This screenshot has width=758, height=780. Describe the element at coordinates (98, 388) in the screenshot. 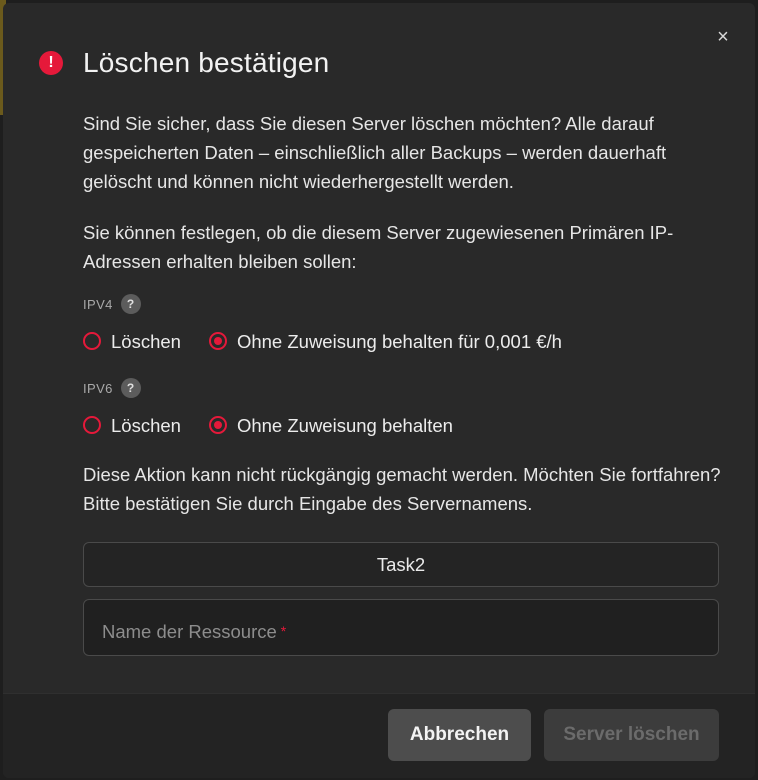

I see `ipv6-label: IPV6` at that location.